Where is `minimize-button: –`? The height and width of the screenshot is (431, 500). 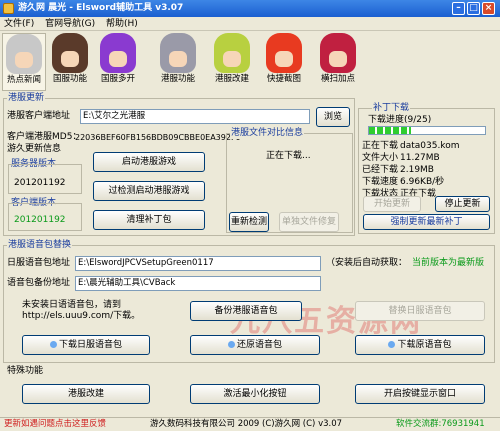
minimize-button: – is located at coordinates (458, 8).